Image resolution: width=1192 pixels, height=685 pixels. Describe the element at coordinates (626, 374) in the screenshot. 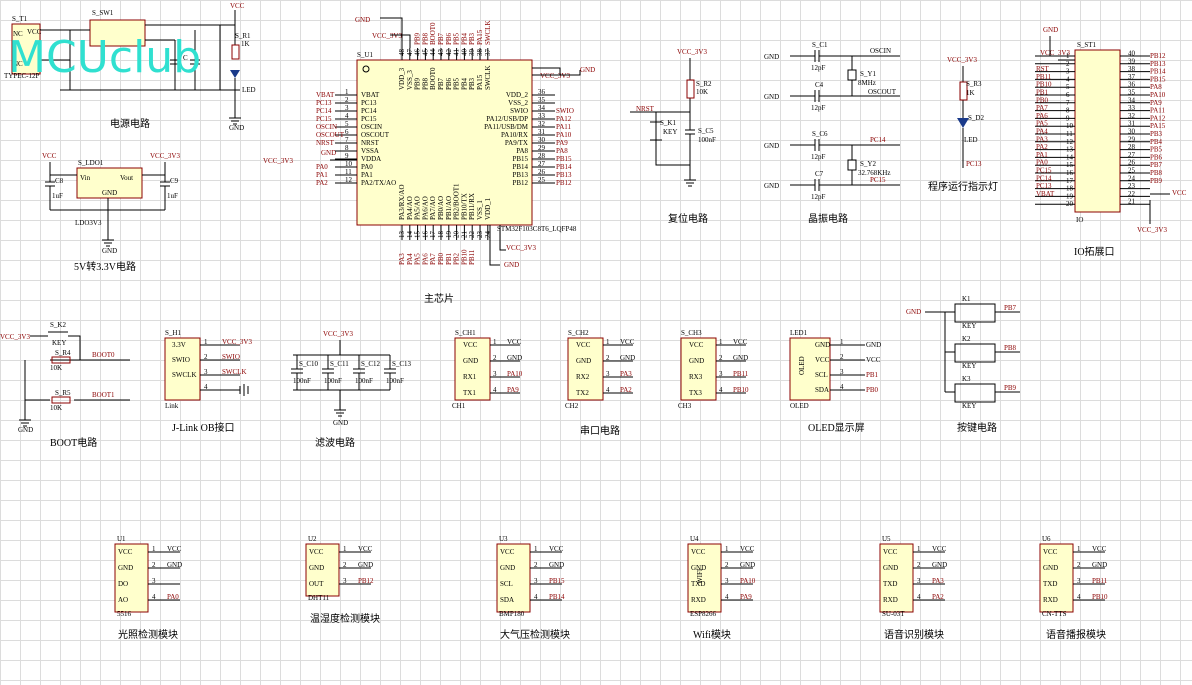

I see `uart-pin-net: PA3` at that location.